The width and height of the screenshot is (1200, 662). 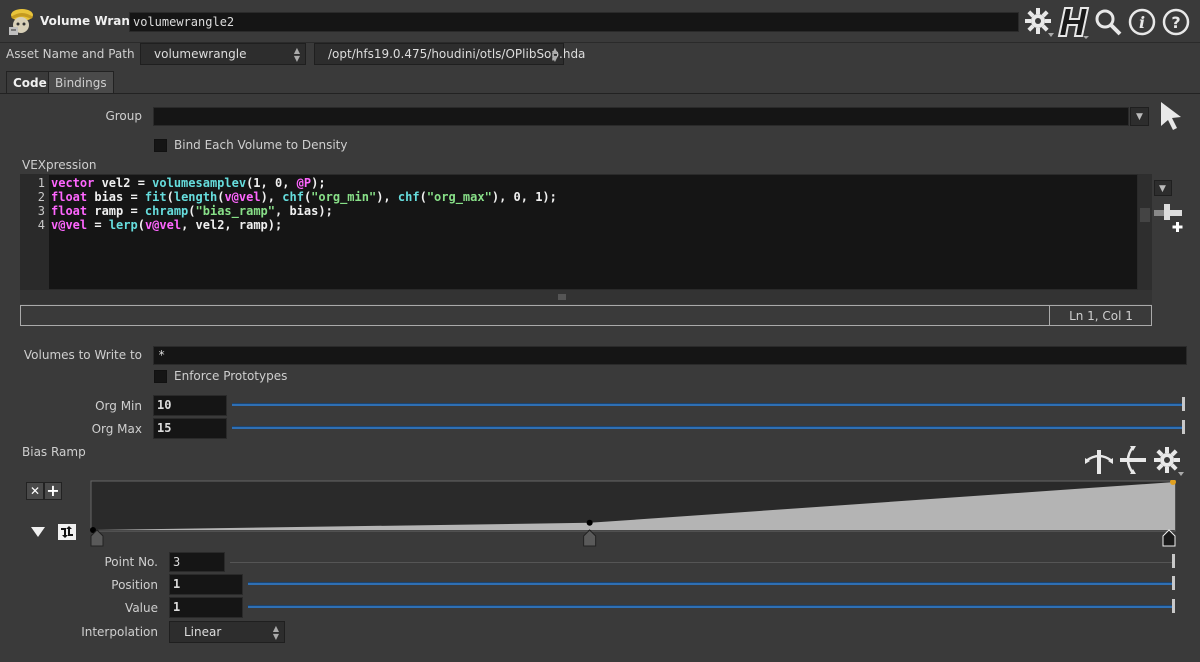 I want to click on value-slider, so click(x=711, y=606).